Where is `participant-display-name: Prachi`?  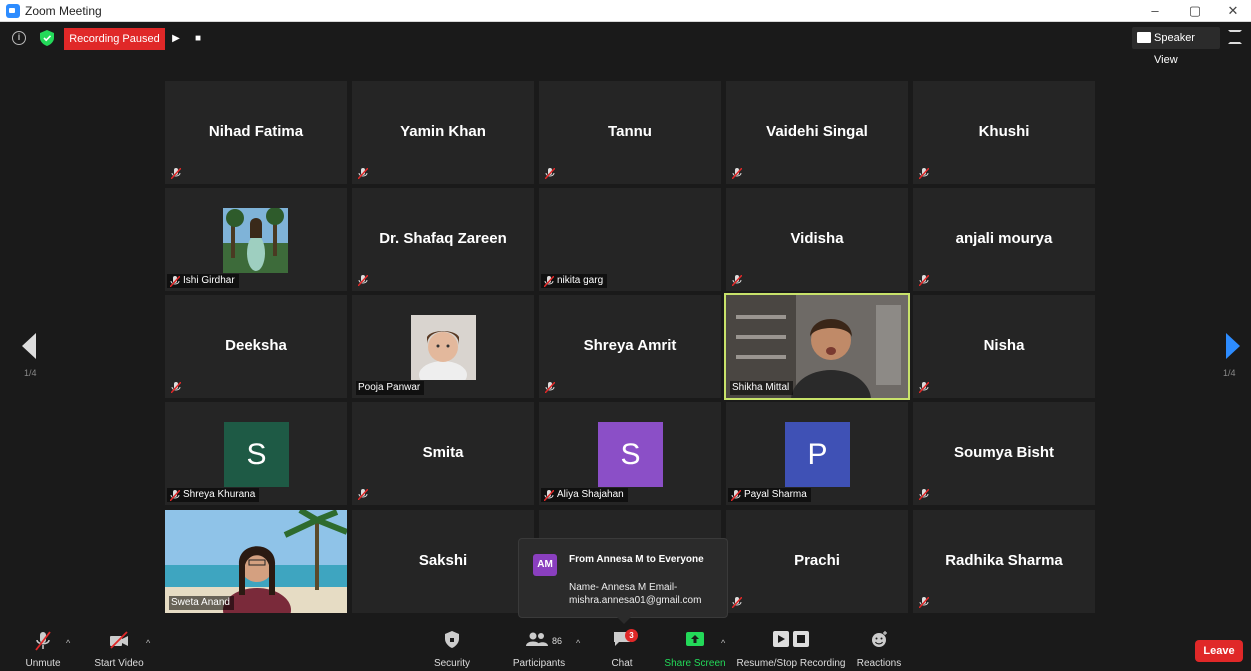 participant-display-name: Prachi is located at coordinates (817, 560).